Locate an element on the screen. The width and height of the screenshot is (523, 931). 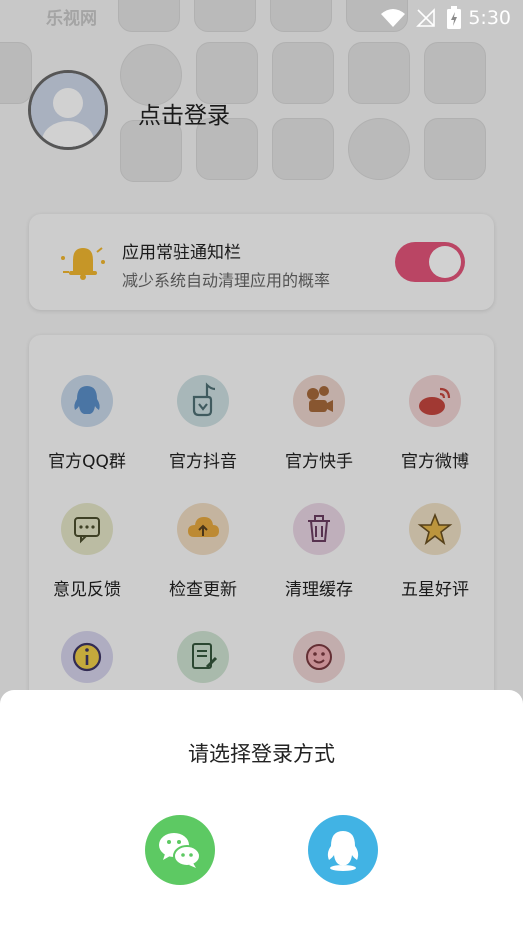
sheet-title: 请选择登录方式 is located at coordinates (261, 754).